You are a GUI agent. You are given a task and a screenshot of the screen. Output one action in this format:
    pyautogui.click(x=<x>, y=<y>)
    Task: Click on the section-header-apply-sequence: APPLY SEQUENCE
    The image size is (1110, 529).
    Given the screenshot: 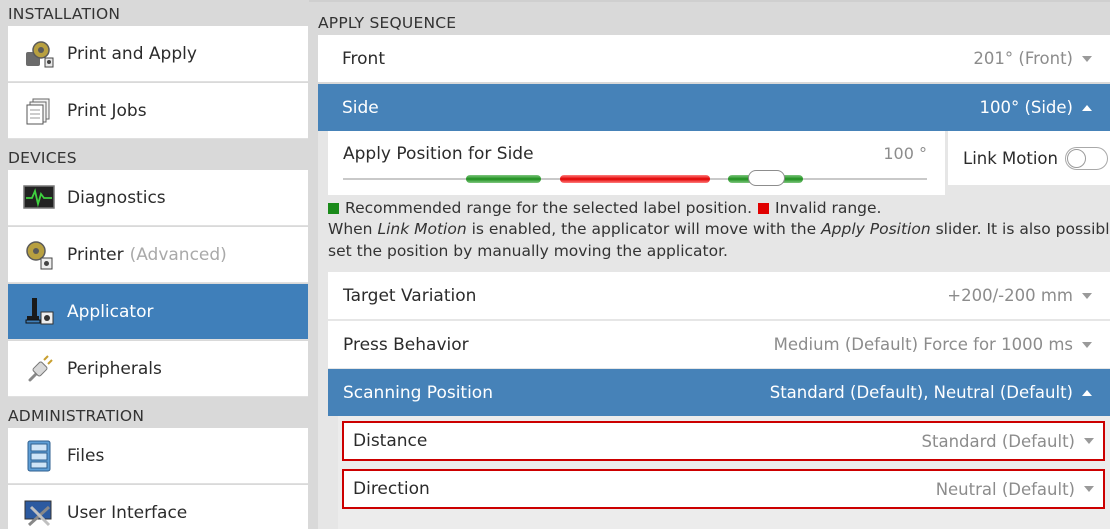 What is the action you would take?
    pyautogui.click(x=387, y=23)
    